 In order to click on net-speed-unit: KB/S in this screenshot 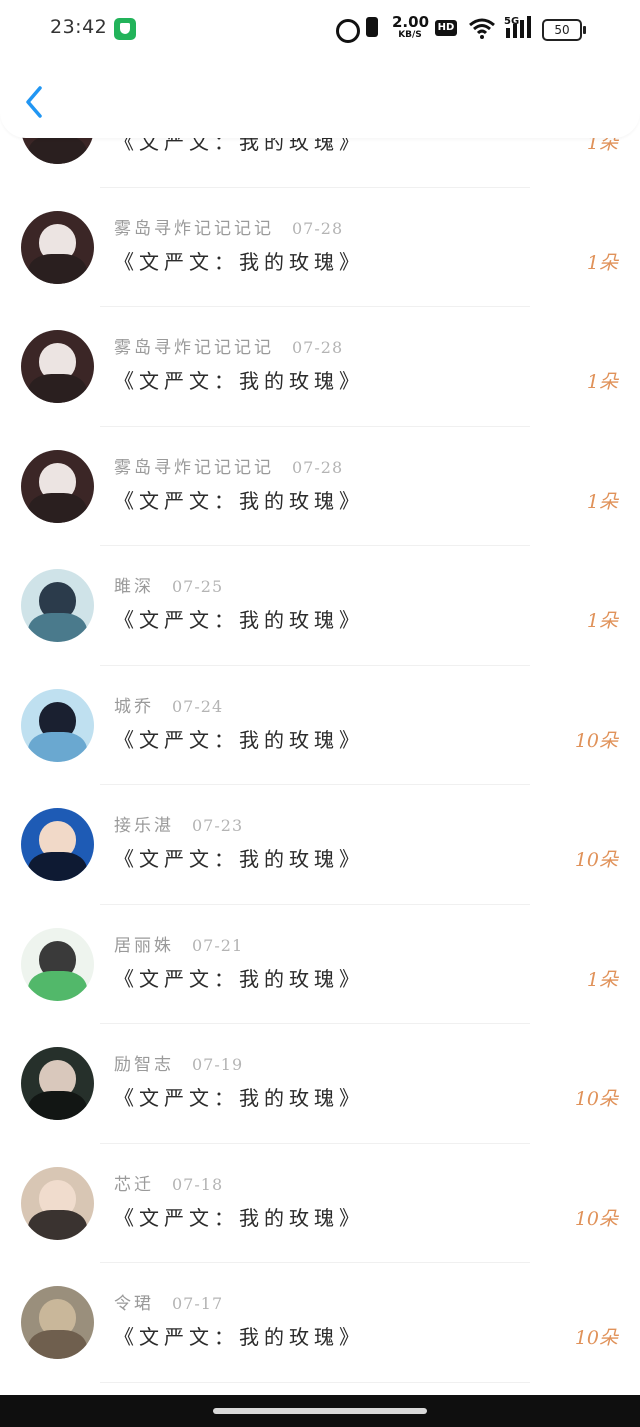, I will do `click(410, 35)`.